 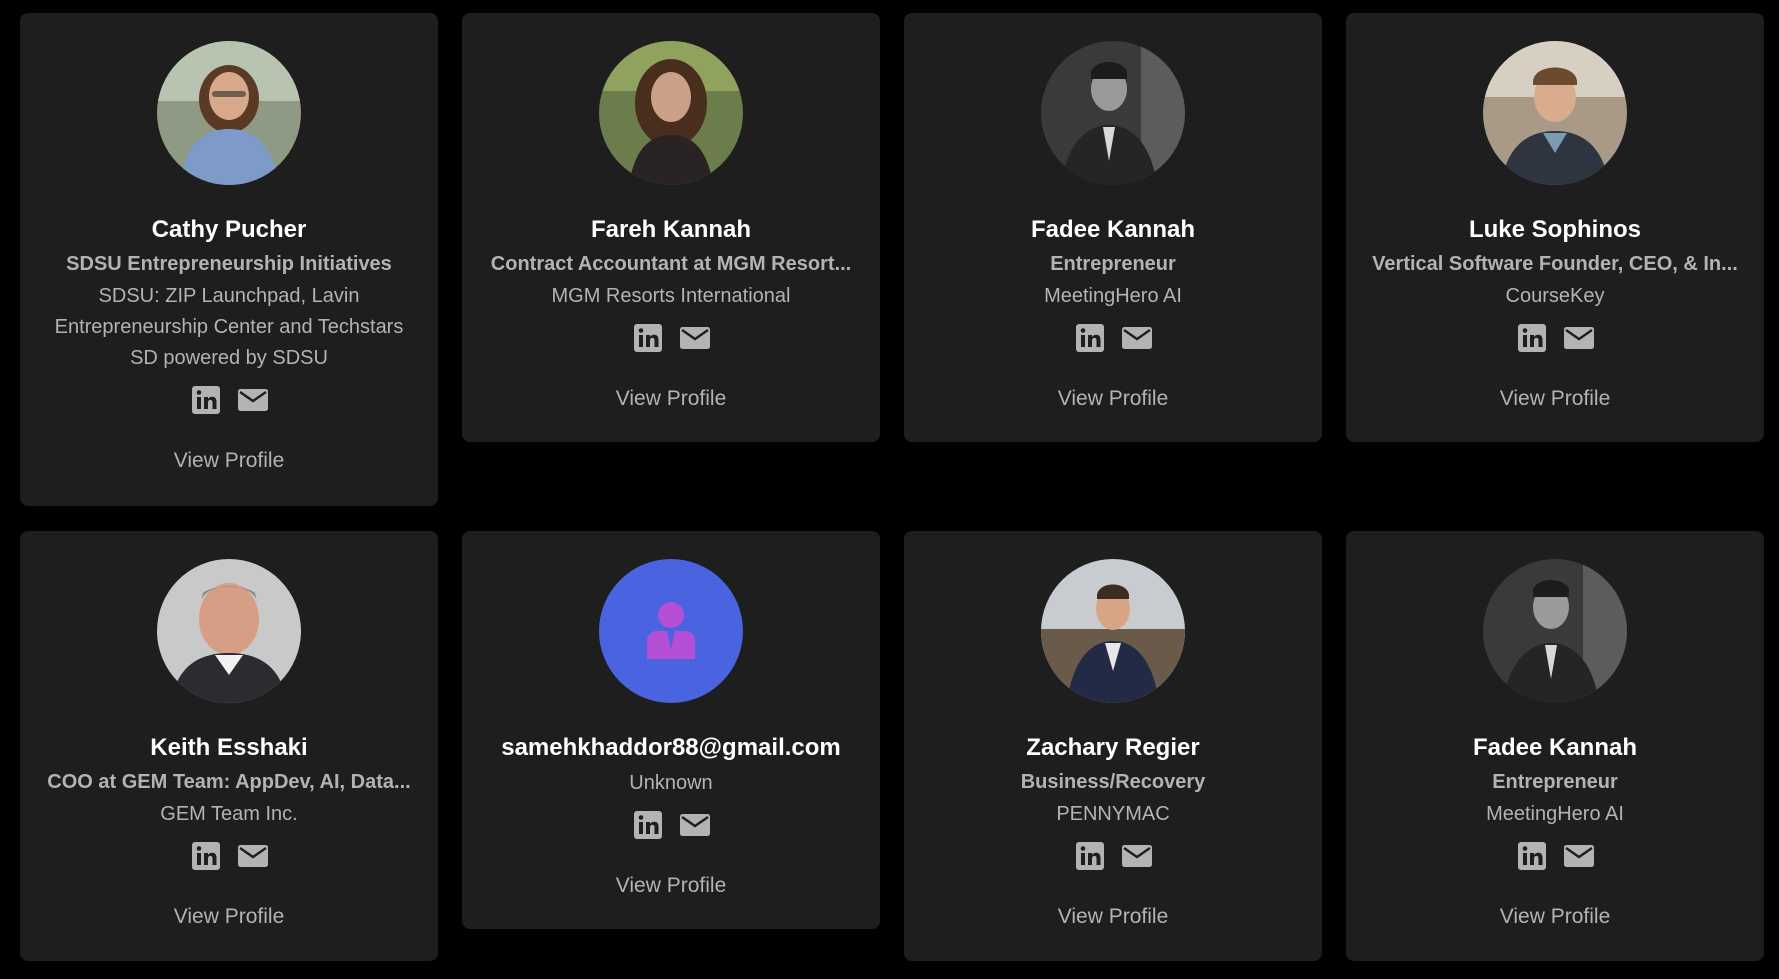 What do you see at coordinates (1113, 814) in the screenshot?
I see `person-company: PENNYMAC` at bounding box center [1113, 814].